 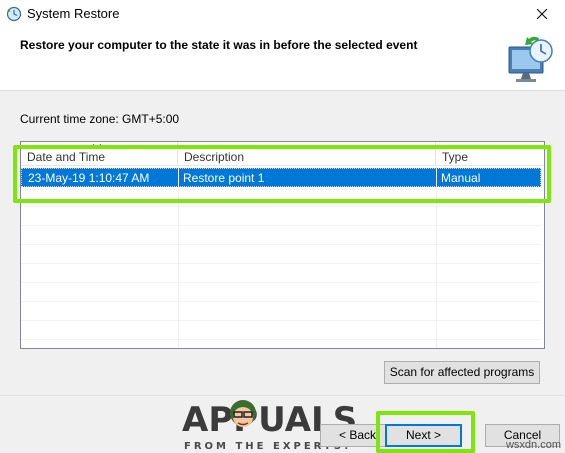 What do you see at coordinates (243, 413) in the screenshot?
I see `watermark-mascot-icon` at bounding box center [243, 413].